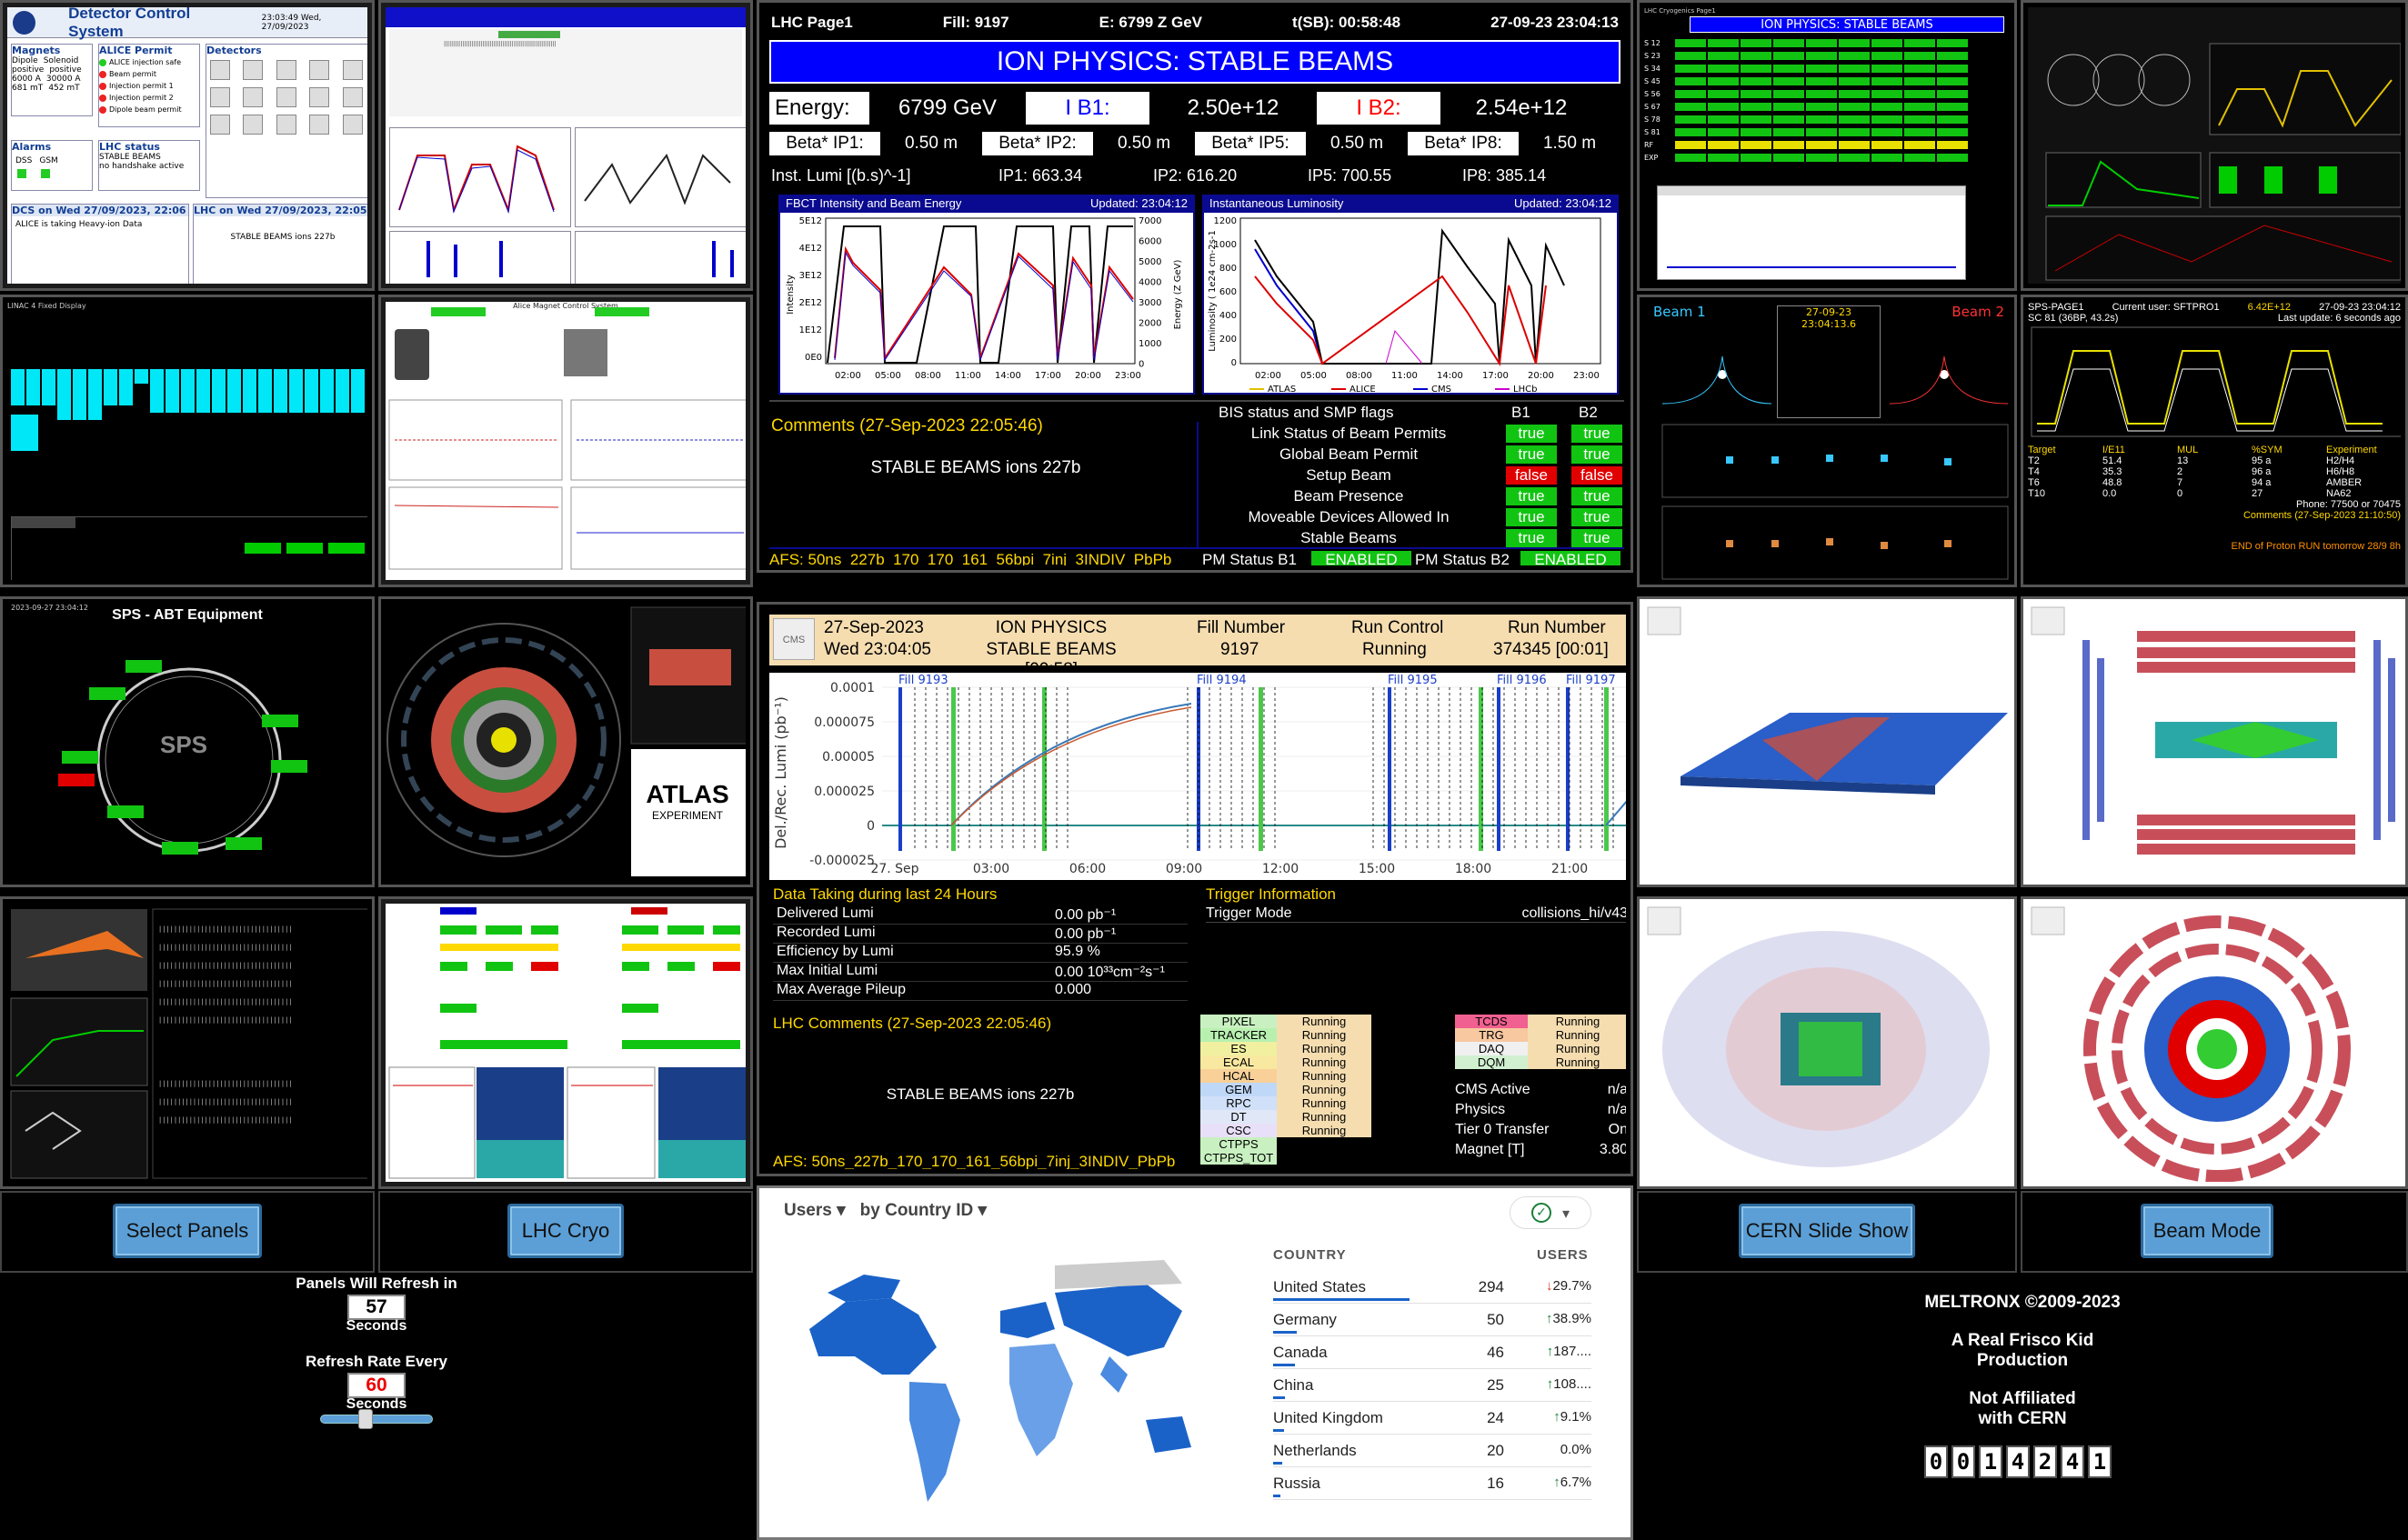 This screenshot has width=2408, height=1540. What do you see at coordinates (1225, 221) in the screenshot?
I see `inst-ytick: 1200` at bounding box center [1225, 221].